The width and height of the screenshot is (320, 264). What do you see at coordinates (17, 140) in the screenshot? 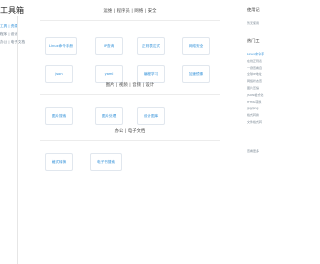
I see `left-divider` at bounding box center [17, 140].